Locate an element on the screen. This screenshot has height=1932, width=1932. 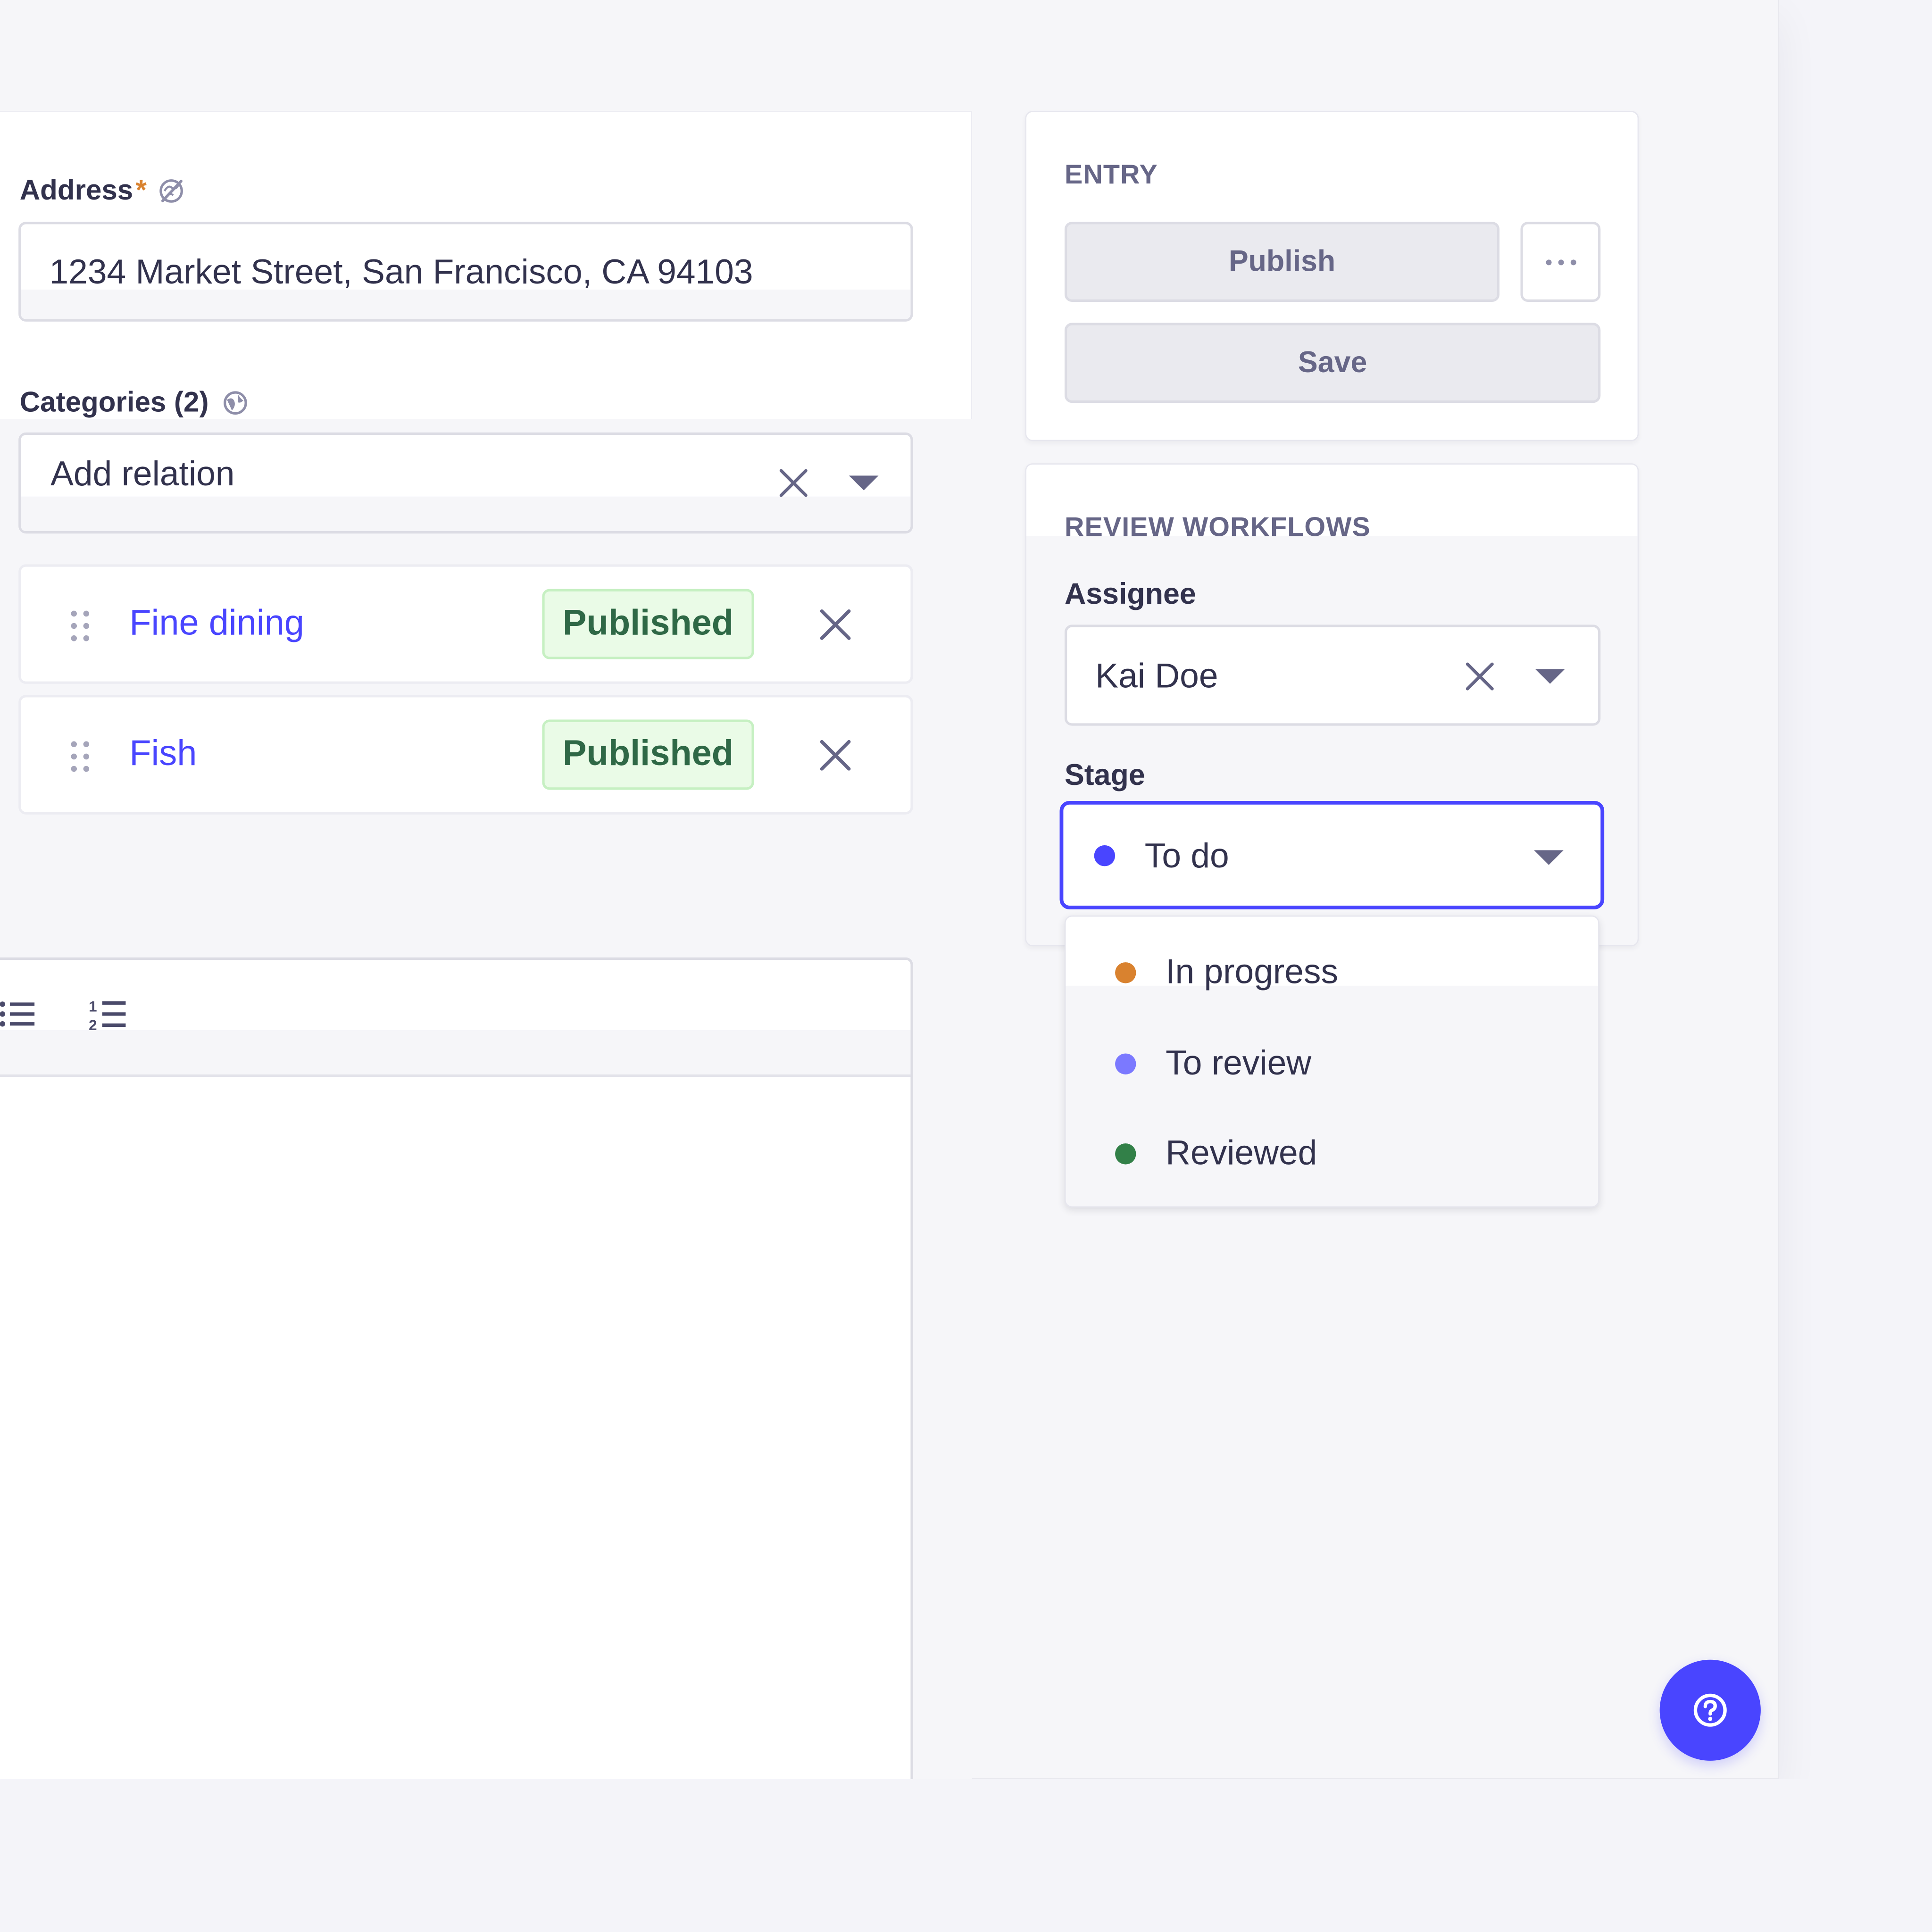
relation-link: Fish is located at coordinates (163, 754).